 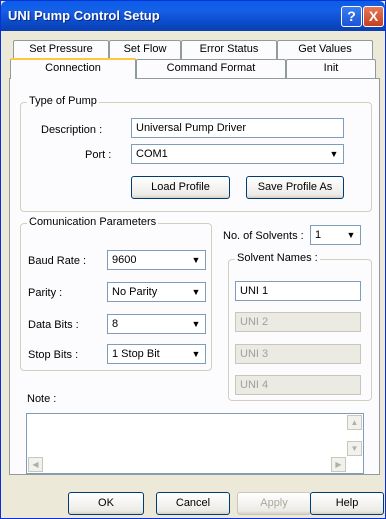 I want to click on port-label: Port :, so click(x=98, y=155).